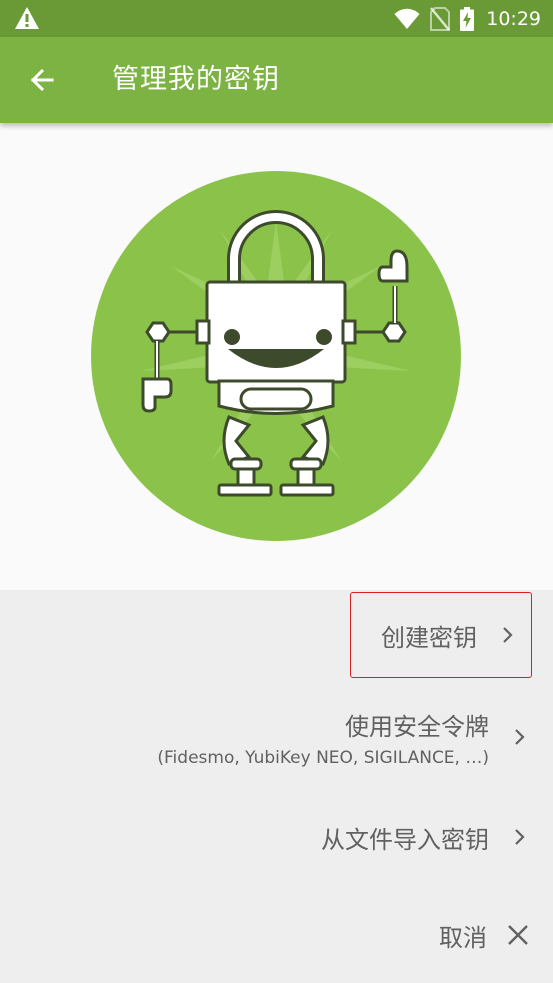  What do you see at coordinates (513, 18) in the screenshot?
I see `clock: 10:29` at bounding box center [513, 18].